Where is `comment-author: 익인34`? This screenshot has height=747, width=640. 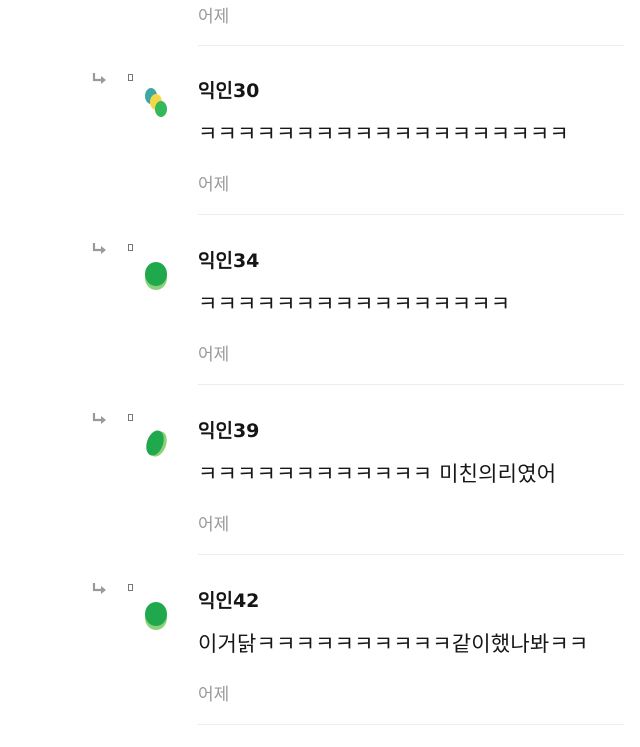 comment-author: 익인34 is located at coordinates (228, 259).